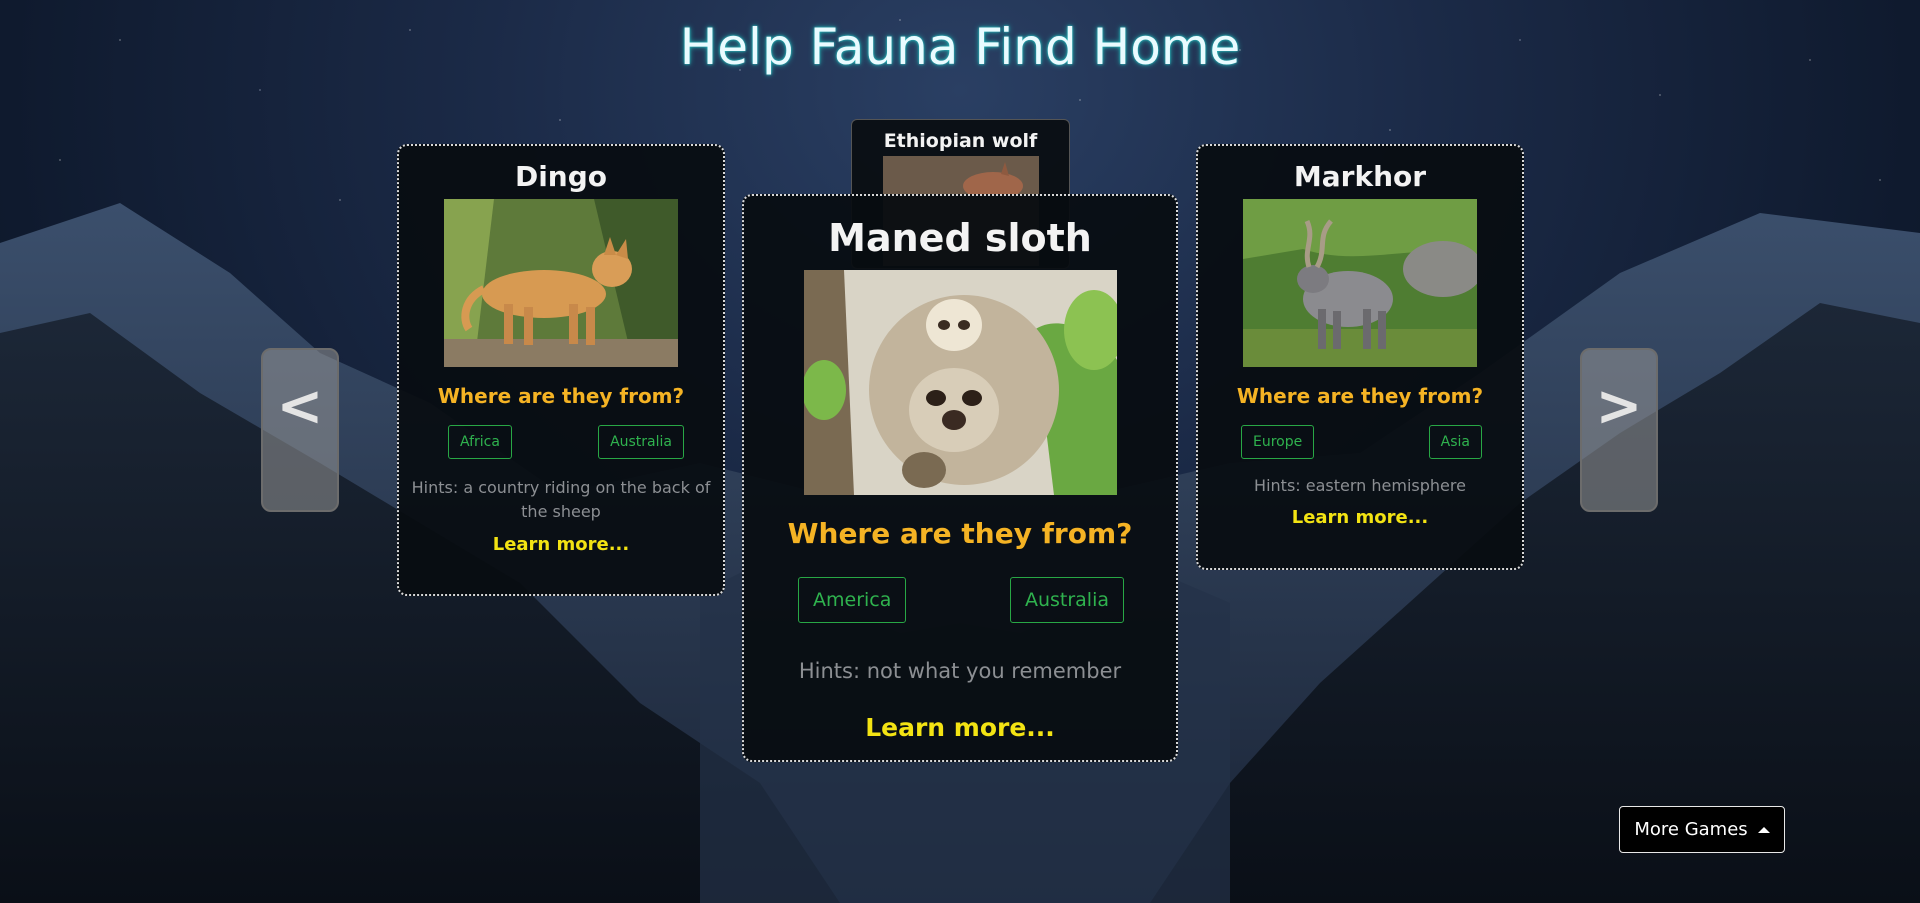  What do you see at coordinates (960, 47) in the screenshot?
I see `page-title: Help Fauna Find Home` at bounding box center [960, 47].